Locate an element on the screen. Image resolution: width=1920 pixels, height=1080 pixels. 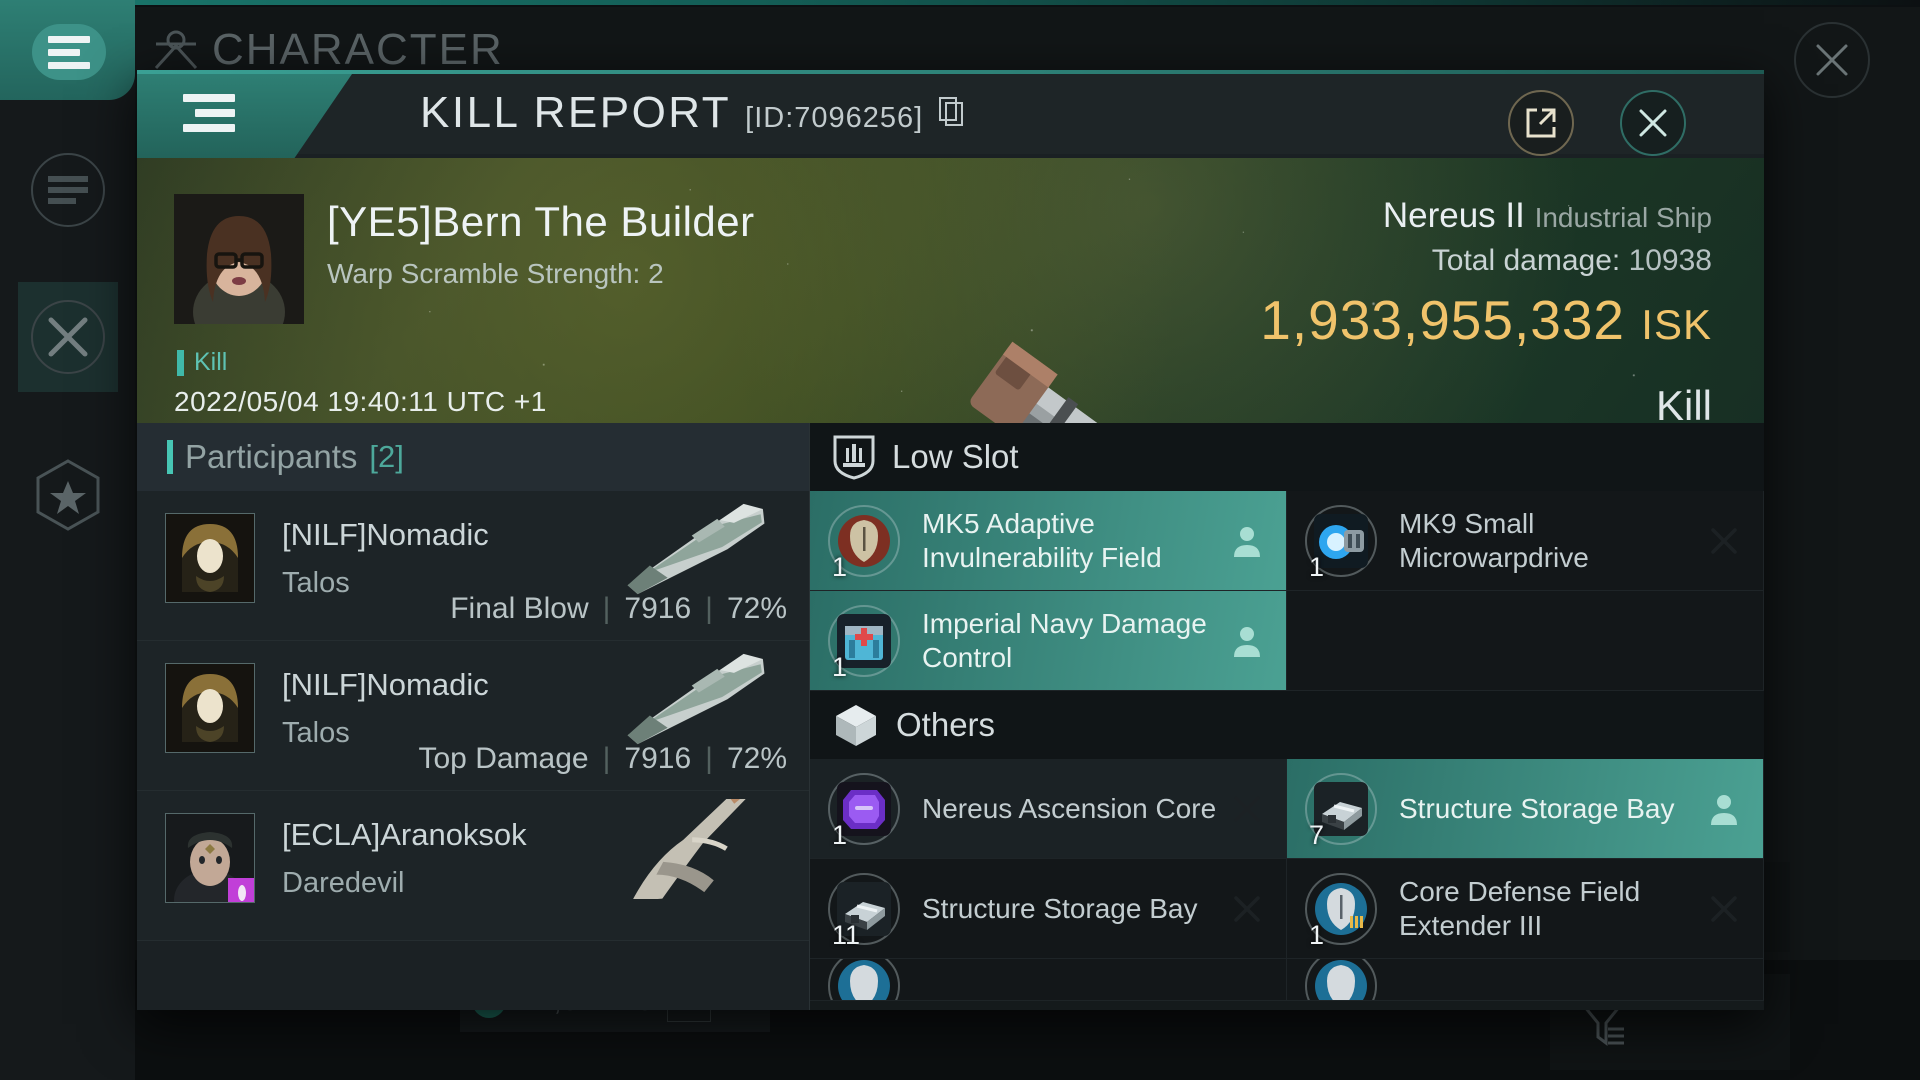
fitting-item: 1 Nereus Ascension Core is located at coordinates (1048, 809).